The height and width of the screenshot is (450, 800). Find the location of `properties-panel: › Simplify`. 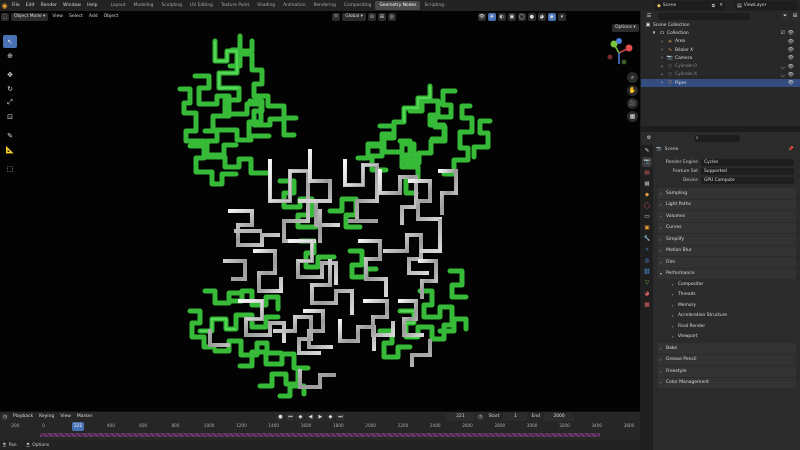

properties-panel: › Simplify is located at coordinates (726, 239).